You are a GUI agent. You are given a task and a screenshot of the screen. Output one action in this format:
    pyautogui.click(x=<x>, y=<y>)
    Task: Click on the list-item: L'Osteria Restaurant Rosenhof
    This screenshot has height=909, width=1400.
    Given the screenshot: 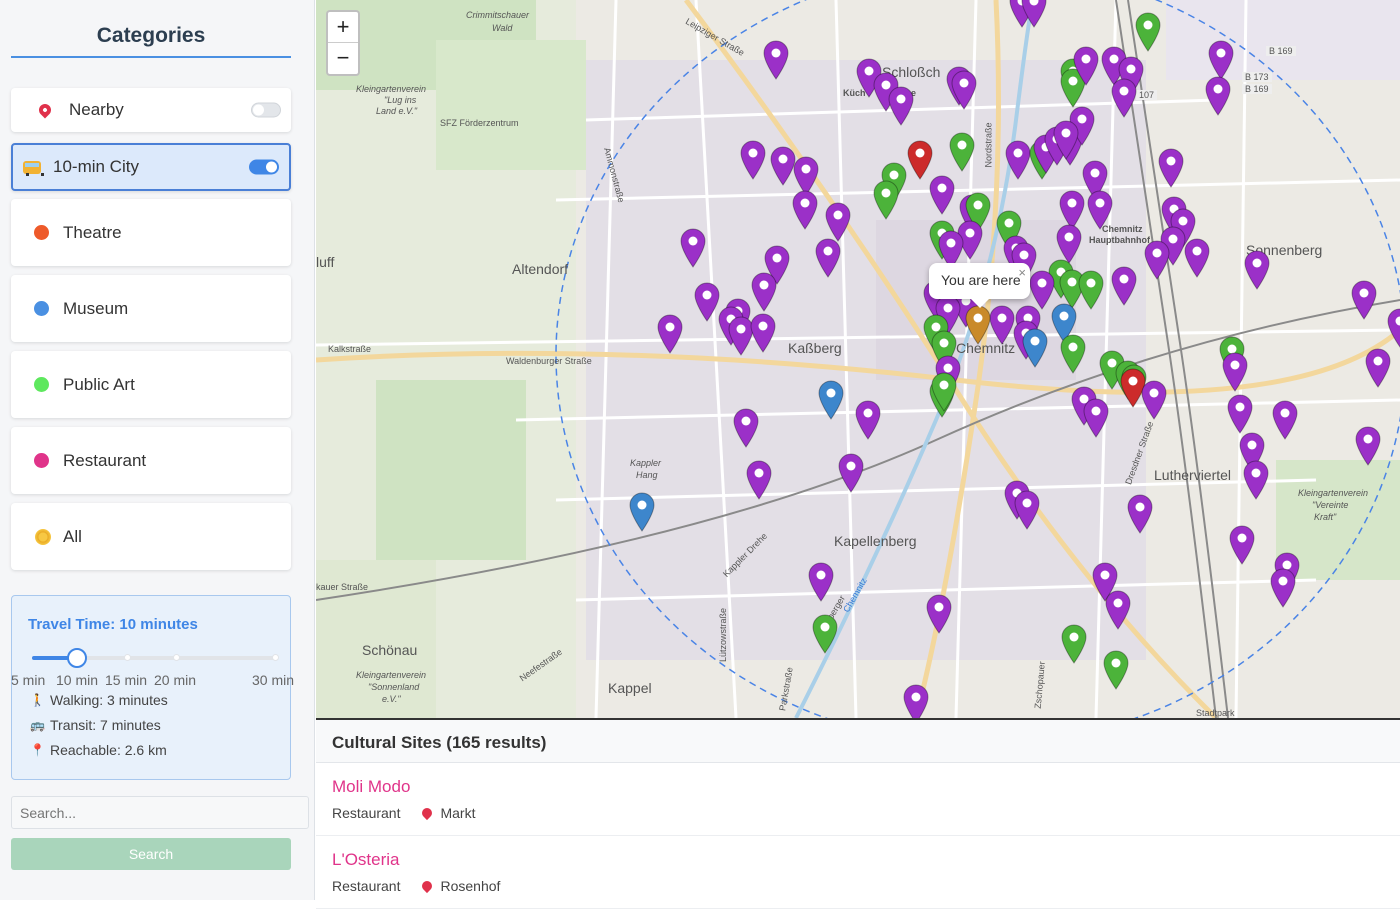 What is the action you would take?
    pyautogui.click(x=858, y=872)
    